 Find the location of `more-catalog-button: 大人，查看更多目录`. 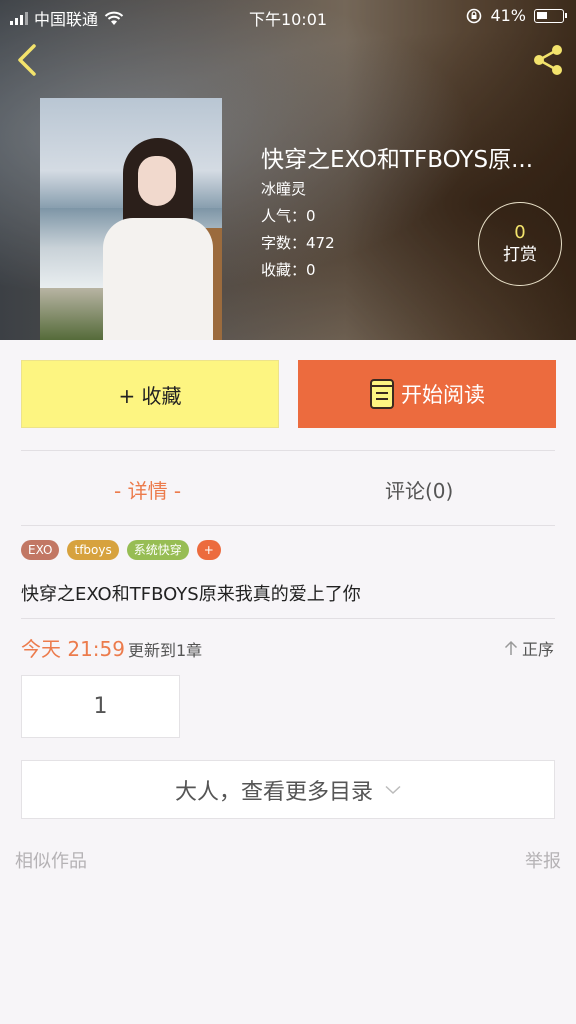

more-catalog-button: 大人，查看更多目录 is located at coordinates (288, 789).